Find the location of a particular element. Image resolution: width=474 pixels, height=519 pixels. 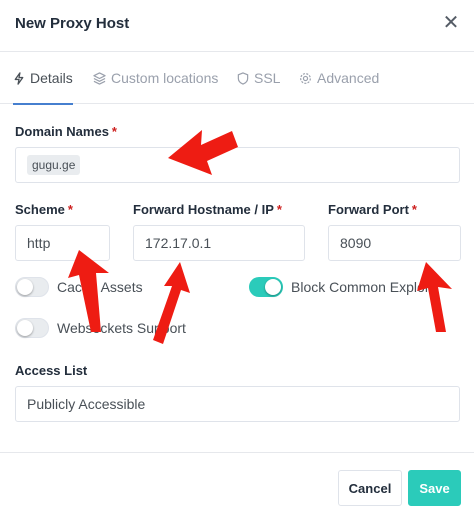

arrow-forward-port is located at coordinates (434, 297).